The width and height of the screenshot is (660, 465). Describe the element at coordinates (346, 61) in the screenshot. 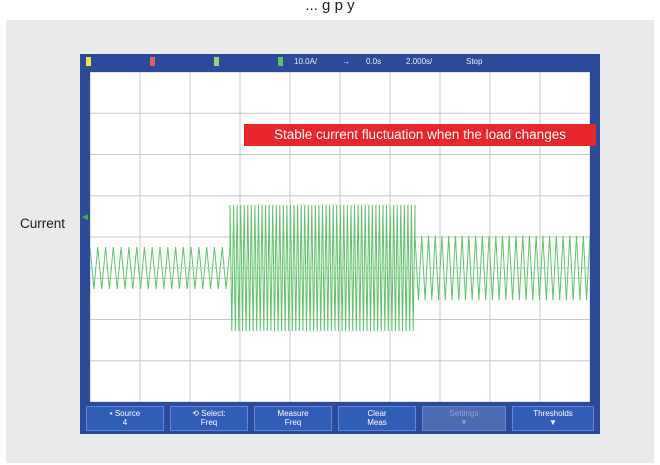

I see `arrow-icon: →` at that location.